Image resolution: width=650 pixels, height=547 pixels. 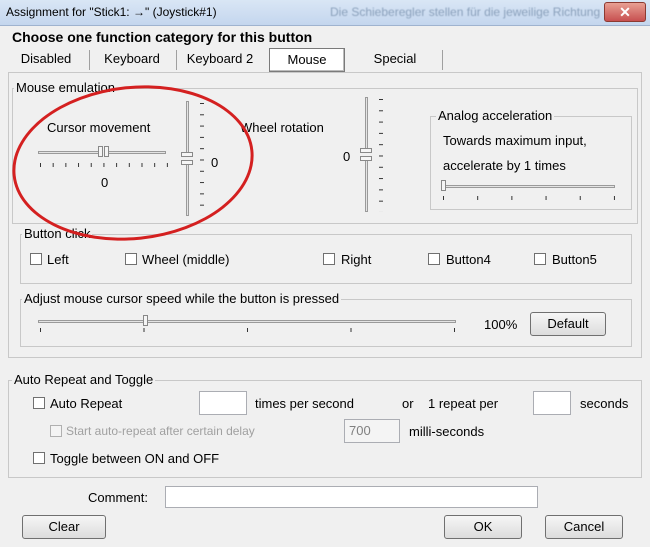 I want to click on auto-repeat-checkbox, so click(x=39, y=403).